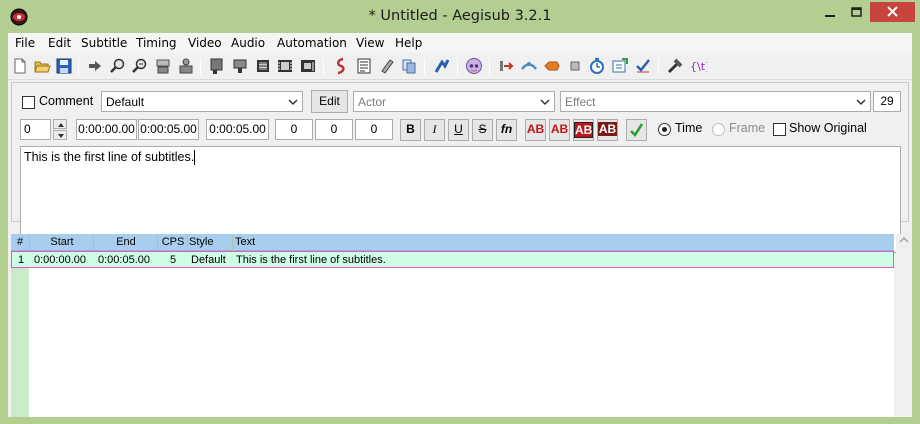 The height and width of the screenshot is (424, 920). Describe the element at coordinates (140, 66) in the screenshot. I see `zoom-out-icon` at that location.